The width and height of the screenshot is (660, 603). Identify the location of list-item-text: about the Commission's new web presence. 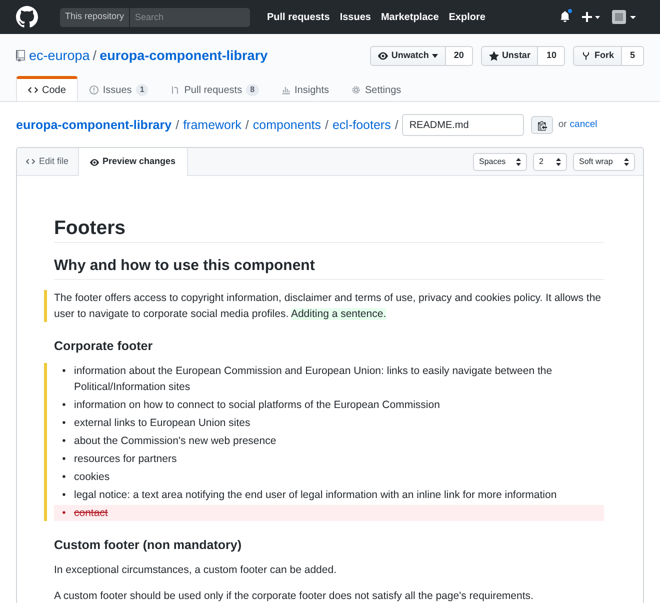
(175, 441).